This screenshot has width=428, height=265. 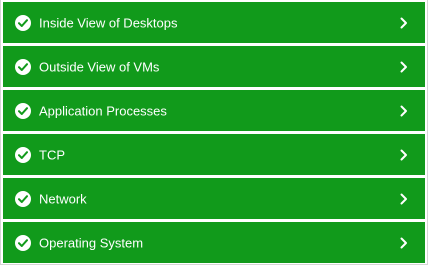 I want to click on list-item-label: Application Processes, so click(x=103, y=110).